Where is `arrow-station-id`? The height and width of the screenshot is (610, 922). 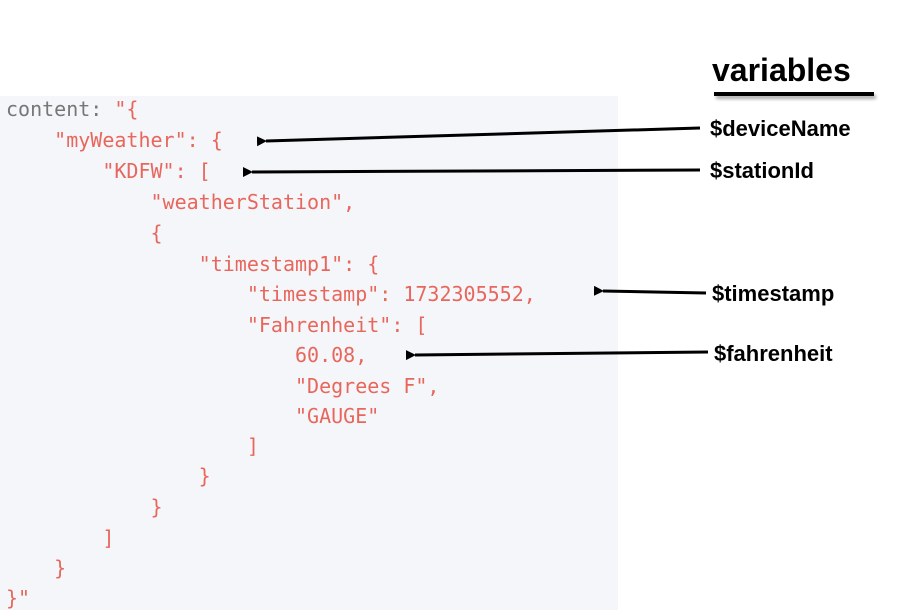 arrow-station-id is located at coordinates (471, 172).